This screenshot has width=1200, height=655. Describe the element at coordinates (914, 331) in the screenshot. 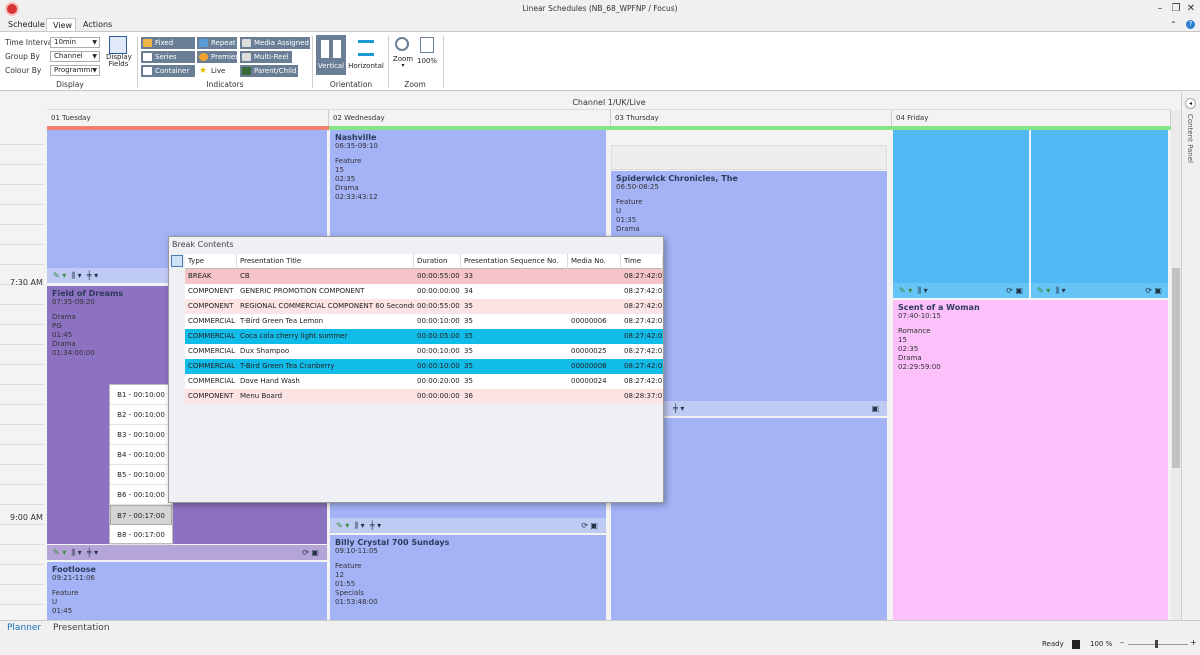

I see `programme-detail: Romance` at that location.